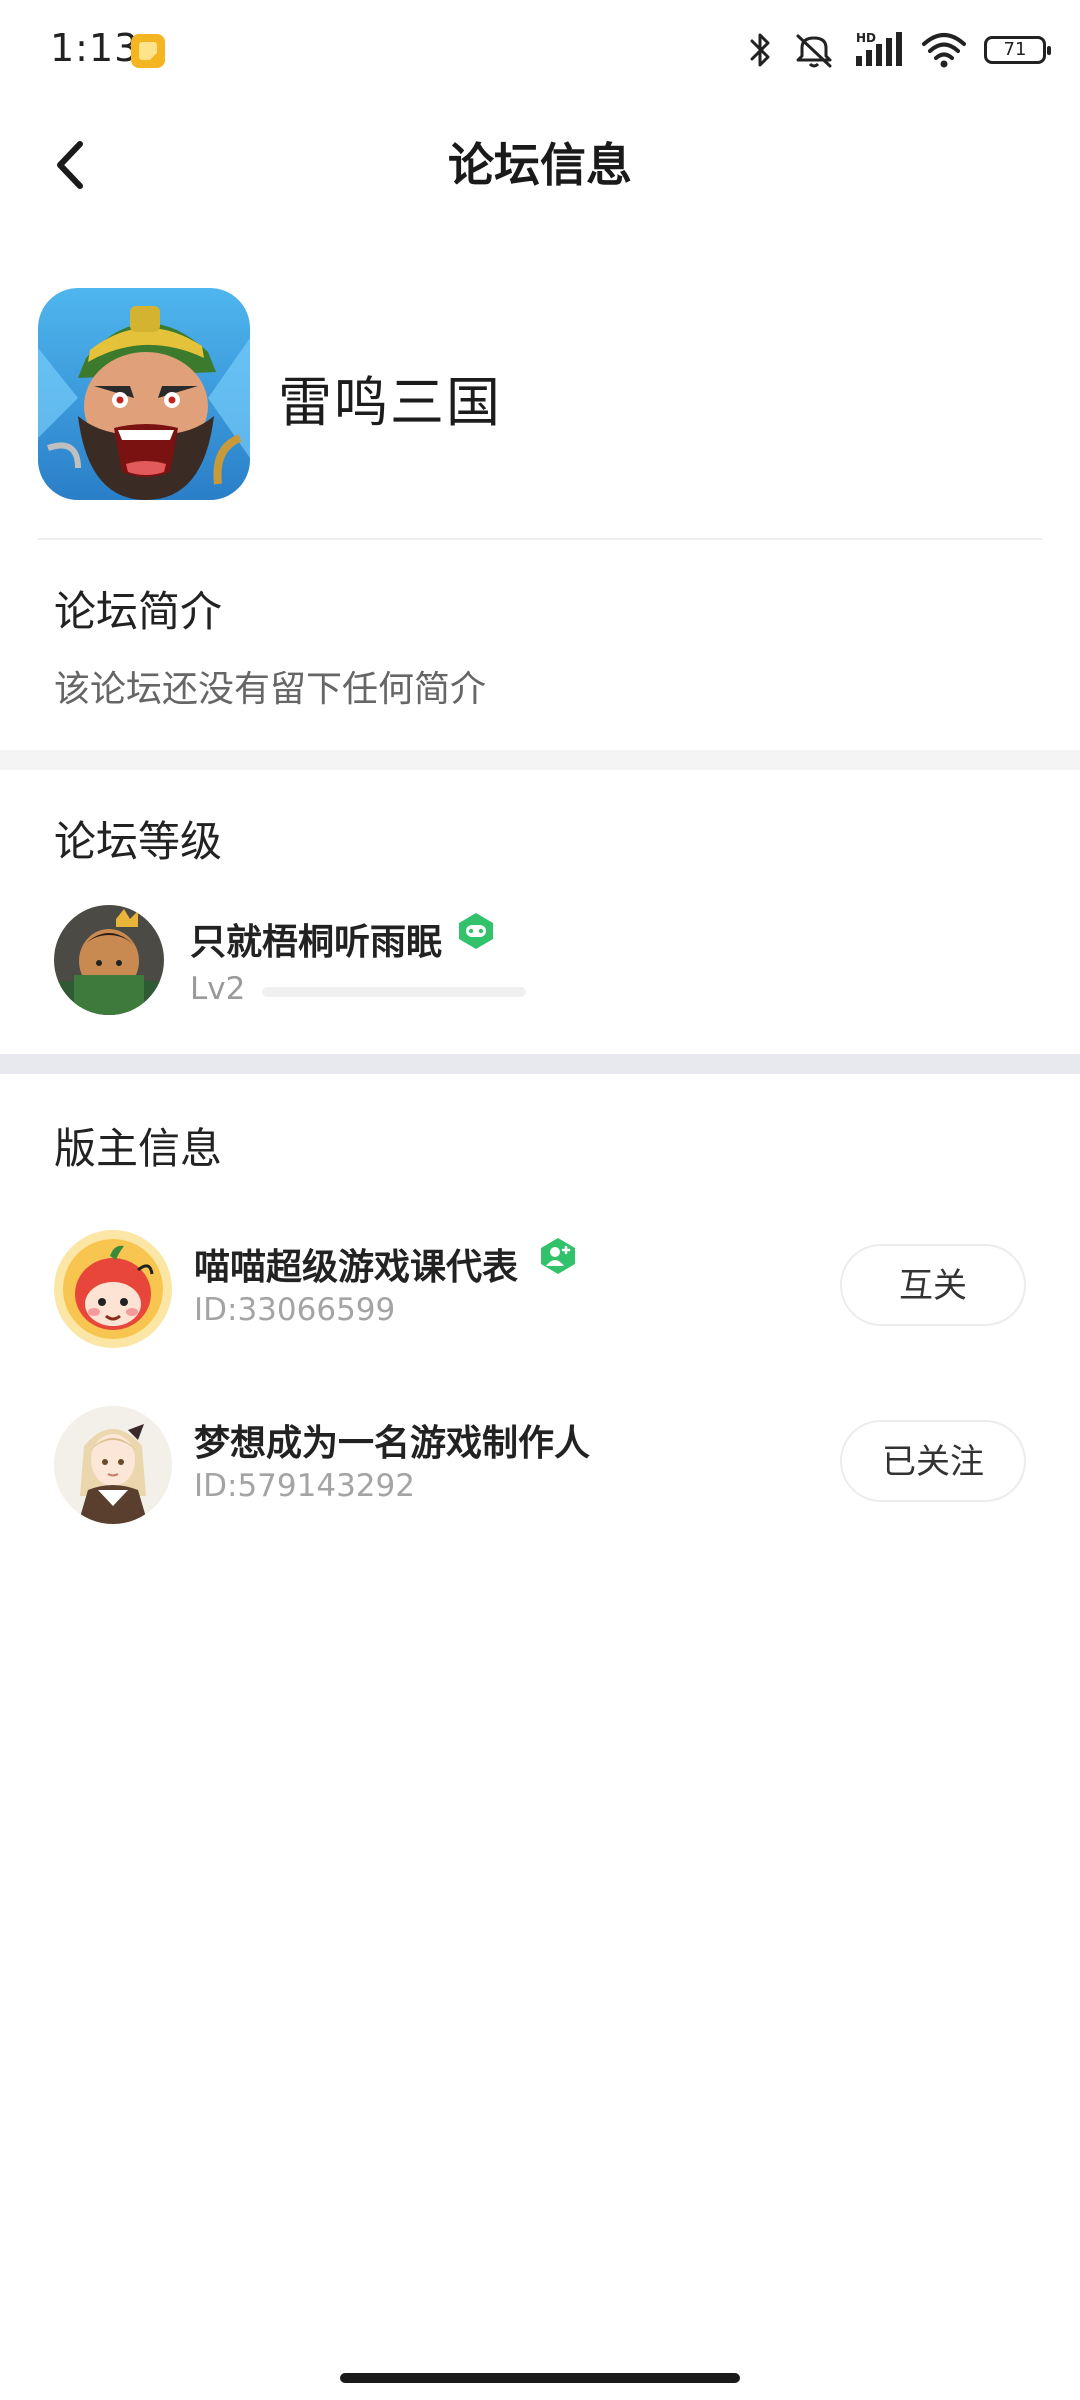 Image resolution: width=1080 pixels, height=2400 pixels. I want to click on bluetooth-icon, so click(760, 50).